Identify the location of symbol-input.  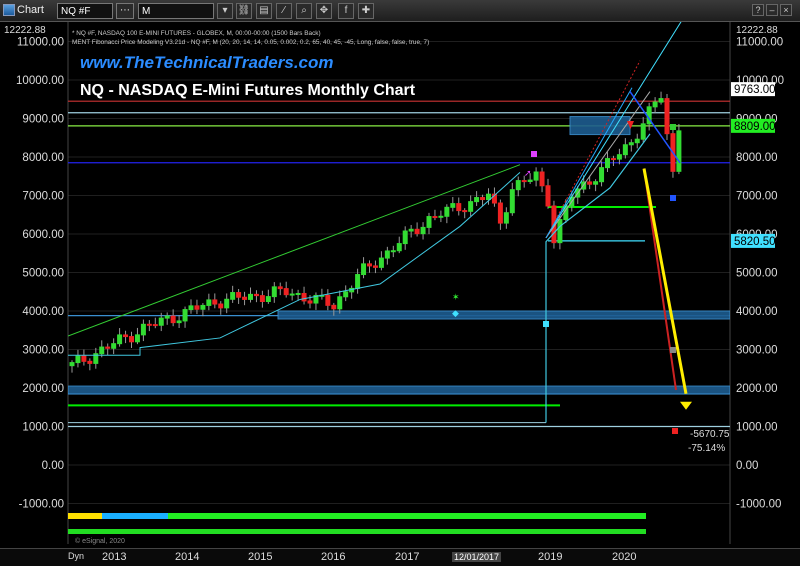
(85, 11).